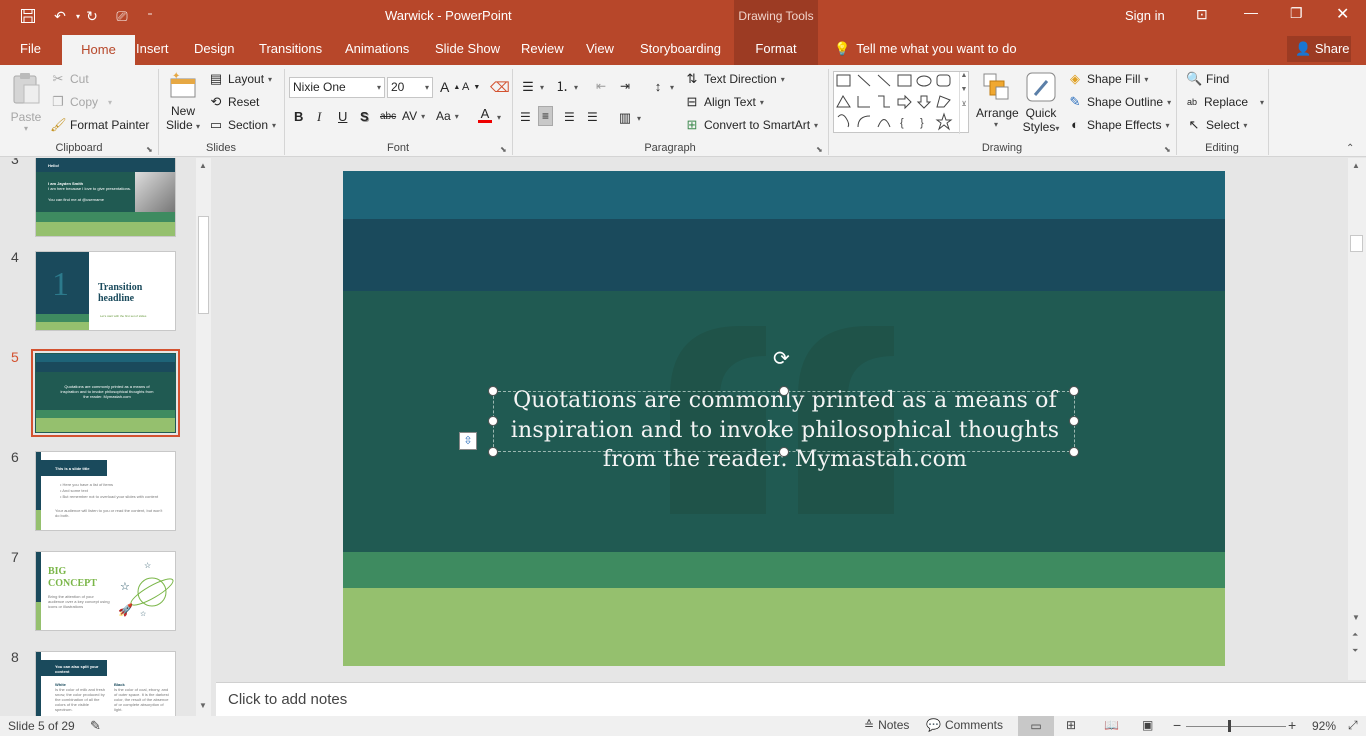 This screenshot has height=736, width=1366. Describe the element at coordinates (1342, 14) in the screenshot. I see `close-icon: ✕` at that location.